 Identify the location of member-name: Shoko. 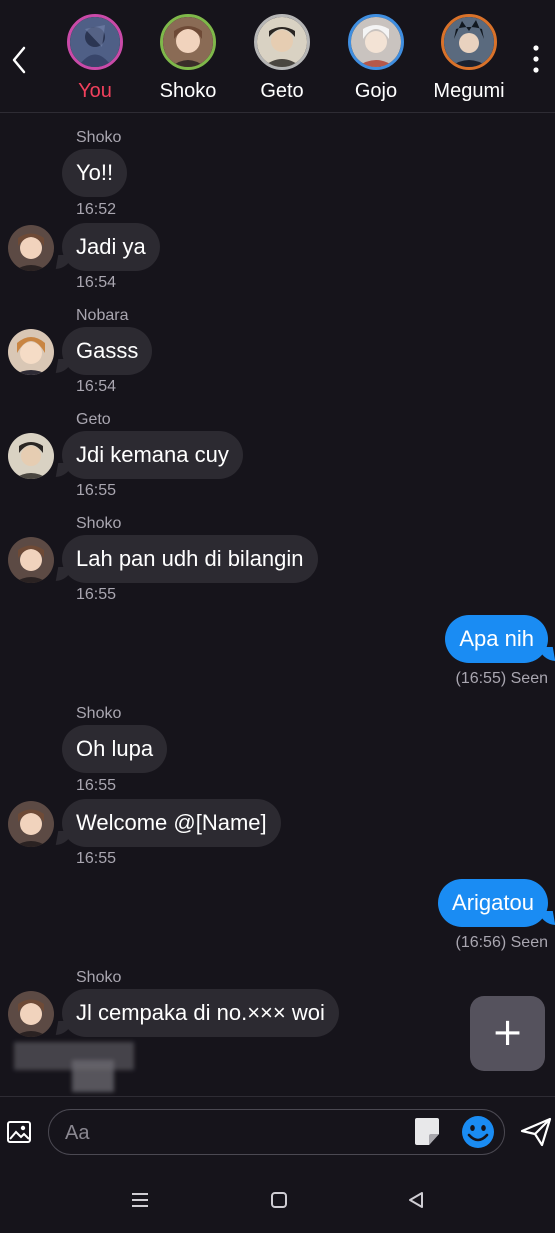
(188, 91).